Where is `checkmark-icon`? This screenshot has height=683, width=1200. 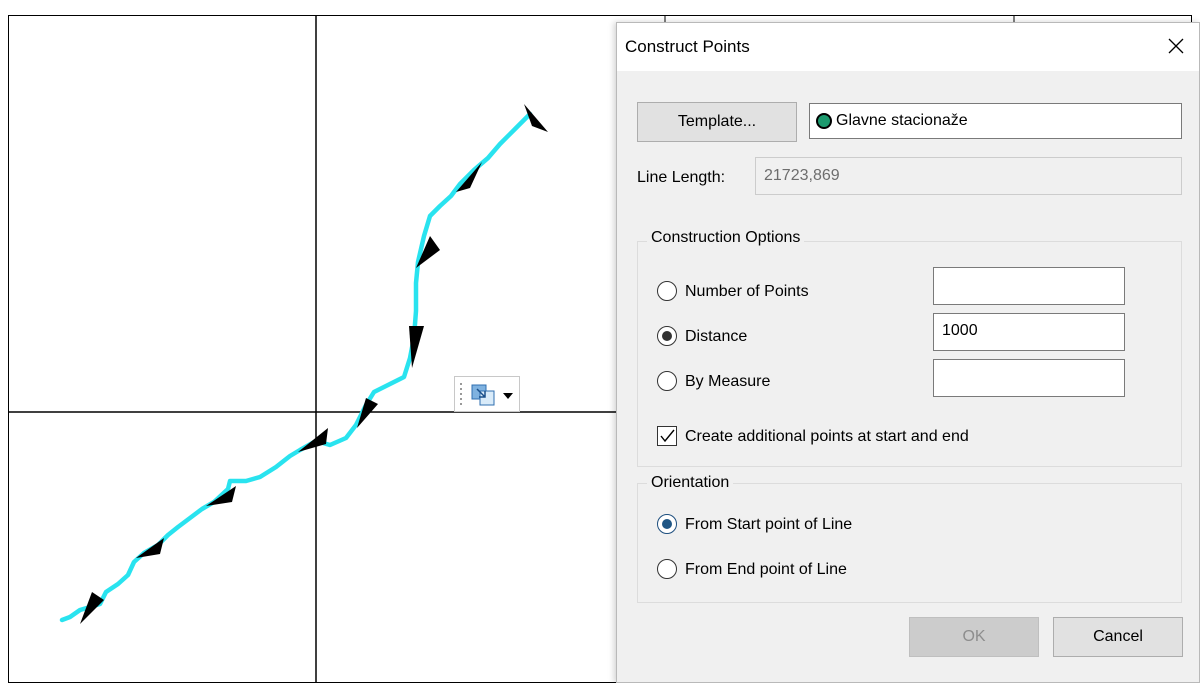 checkmark-icon is located at coordinates (667, 436).